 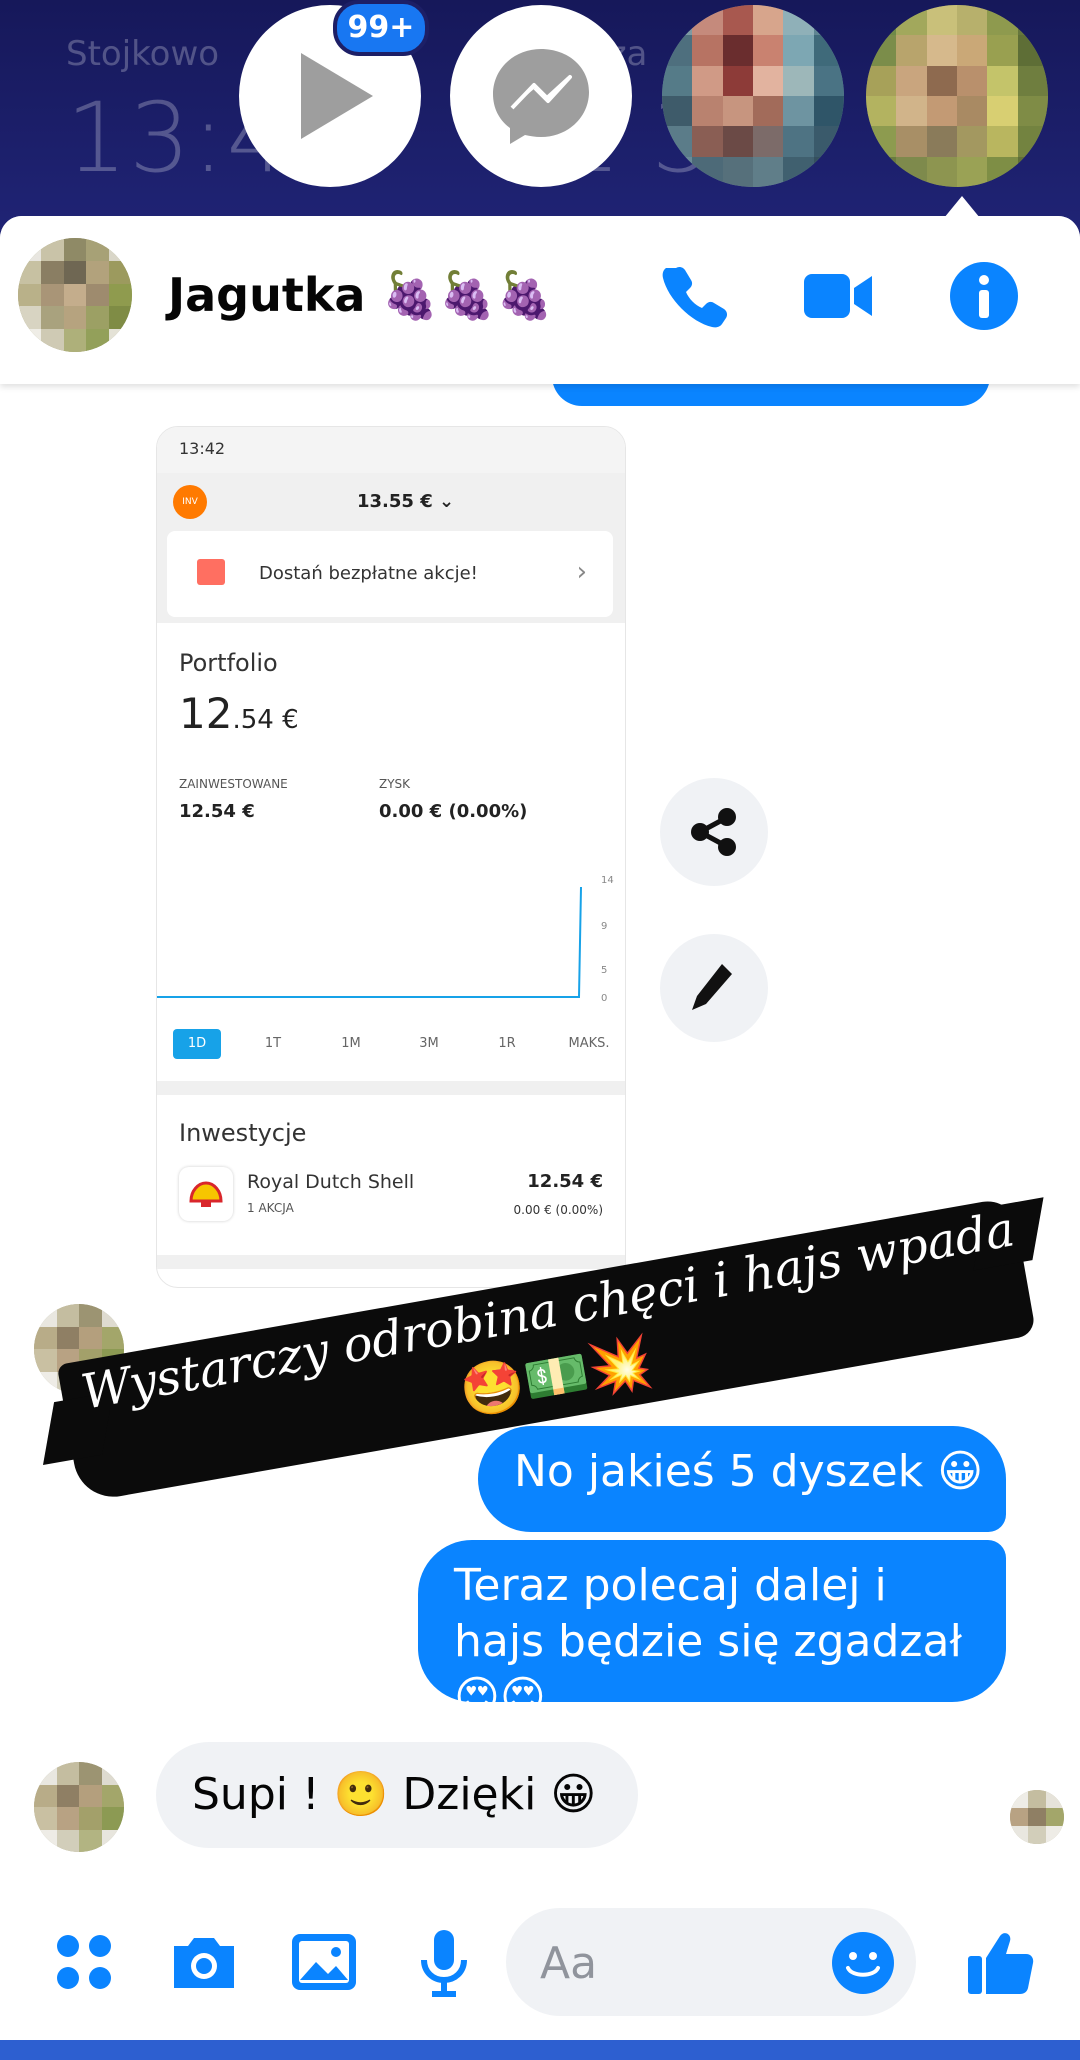 What do you see at coordinates (604, 970) in the screenshot?
I see `chart-tick: 5` at bounding box center [604, 970].